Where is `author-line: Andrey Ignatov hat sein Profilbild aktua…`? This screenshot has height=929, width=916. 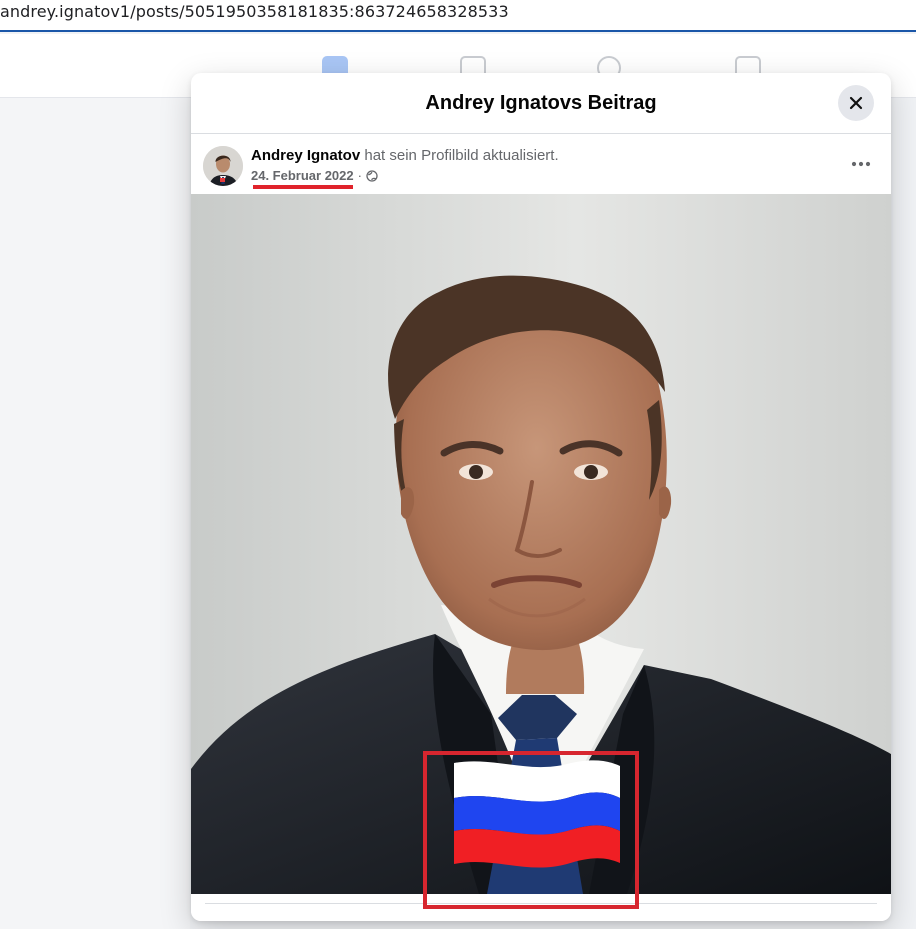
author-line: Andrey Ignatov hat sein Profilbild aktua… is located at coordinates (405, 155).